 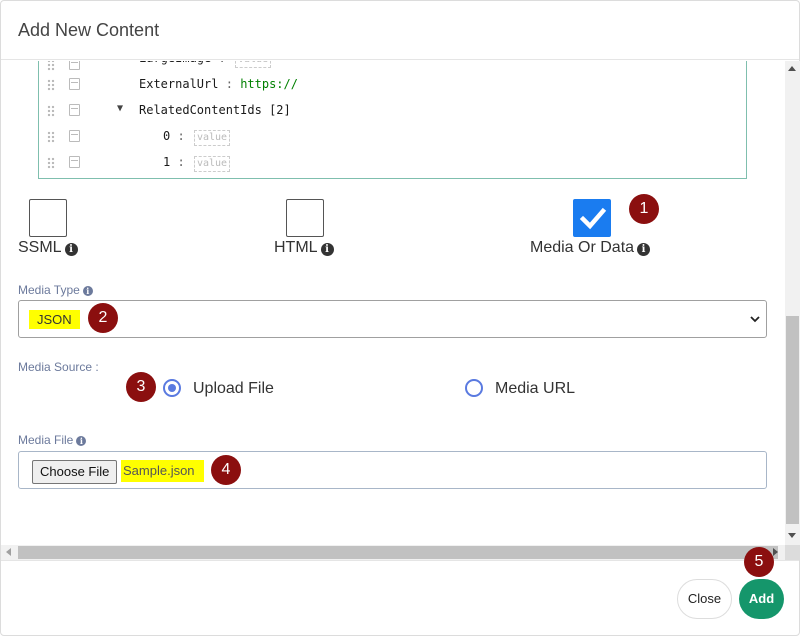 I want to click on close-button: Close, so click(x=704, y=599).